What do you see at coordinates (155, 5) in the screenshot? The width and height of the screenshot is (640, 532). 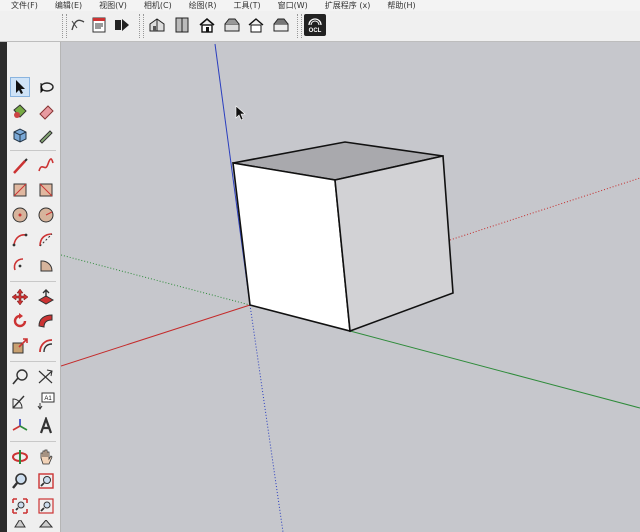 I see `menu-camera: 相机(C)` at bounding box center [155, 5].